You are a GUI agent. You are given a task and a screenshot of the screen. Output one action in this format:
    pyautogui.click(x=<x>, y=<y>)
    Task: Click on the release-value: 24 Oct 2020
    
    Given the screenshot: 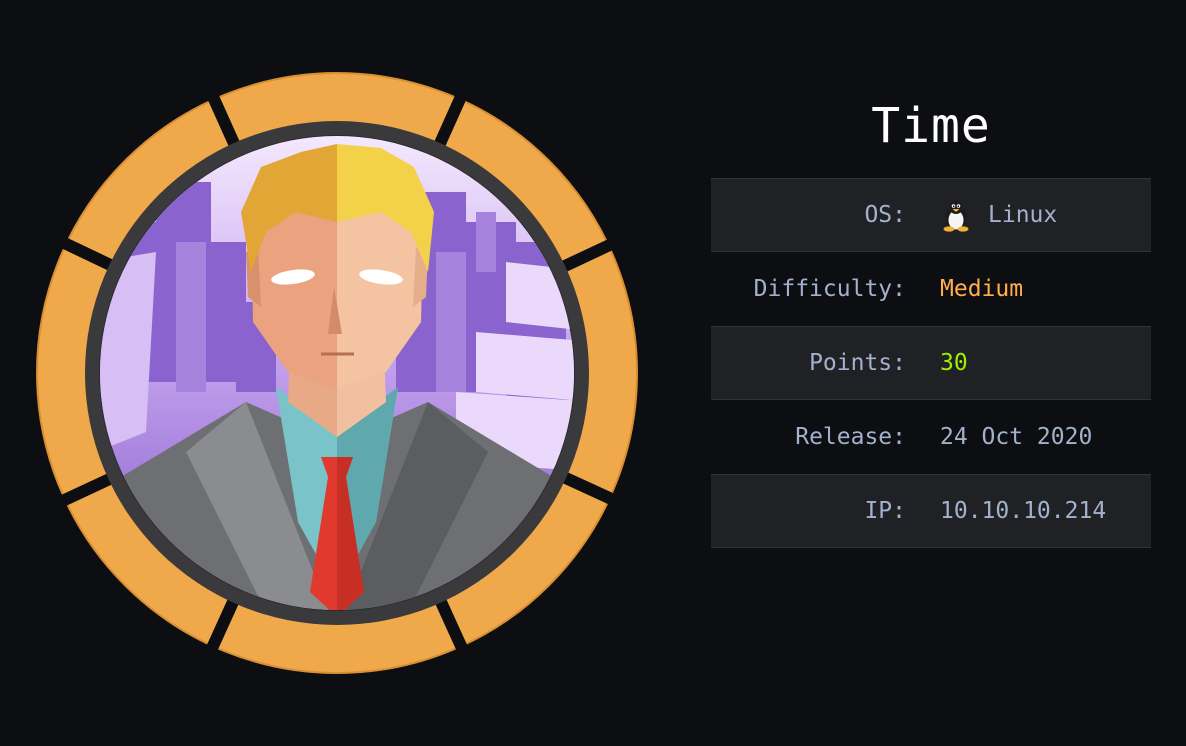 What is the action you would take?
    pyautogui.click(x=1016, y=437)
    